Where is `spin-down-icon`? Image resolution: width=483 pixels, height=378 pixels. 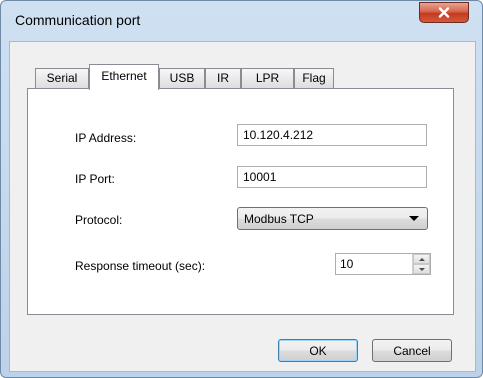 spin-down-icon is located at coordinates (422, 269).